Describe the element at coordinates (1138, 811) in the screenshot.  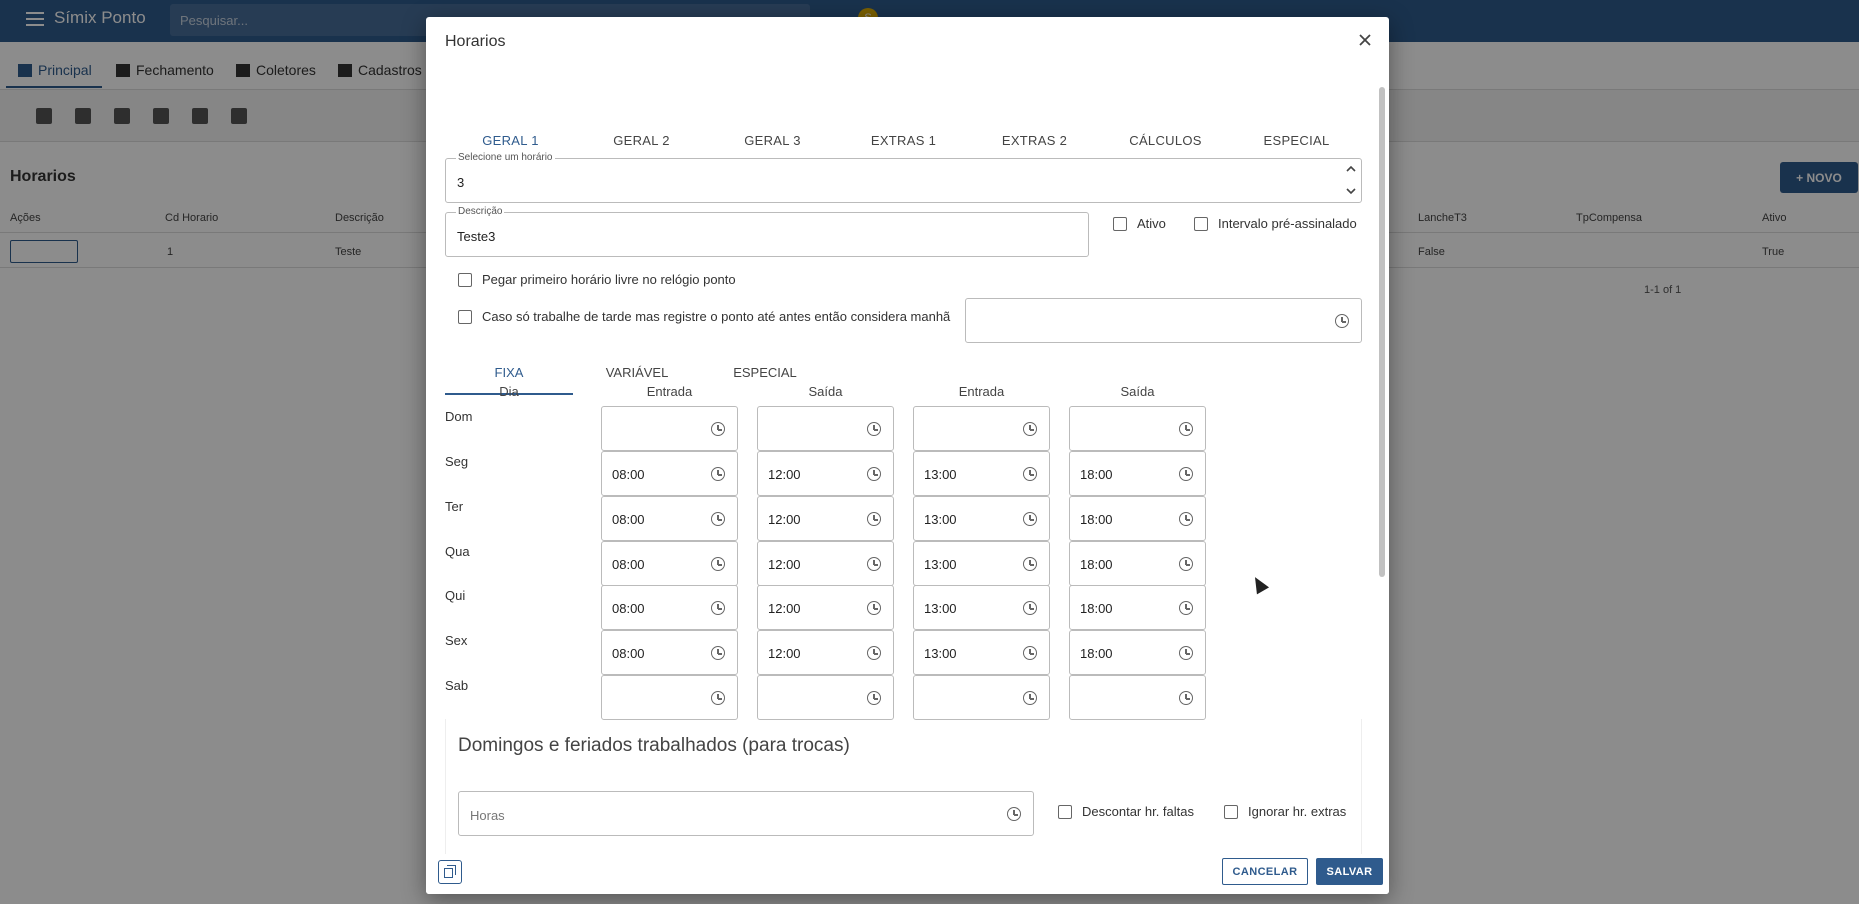
I see `checkbox-label: Descontar hr. faltas` at that location.